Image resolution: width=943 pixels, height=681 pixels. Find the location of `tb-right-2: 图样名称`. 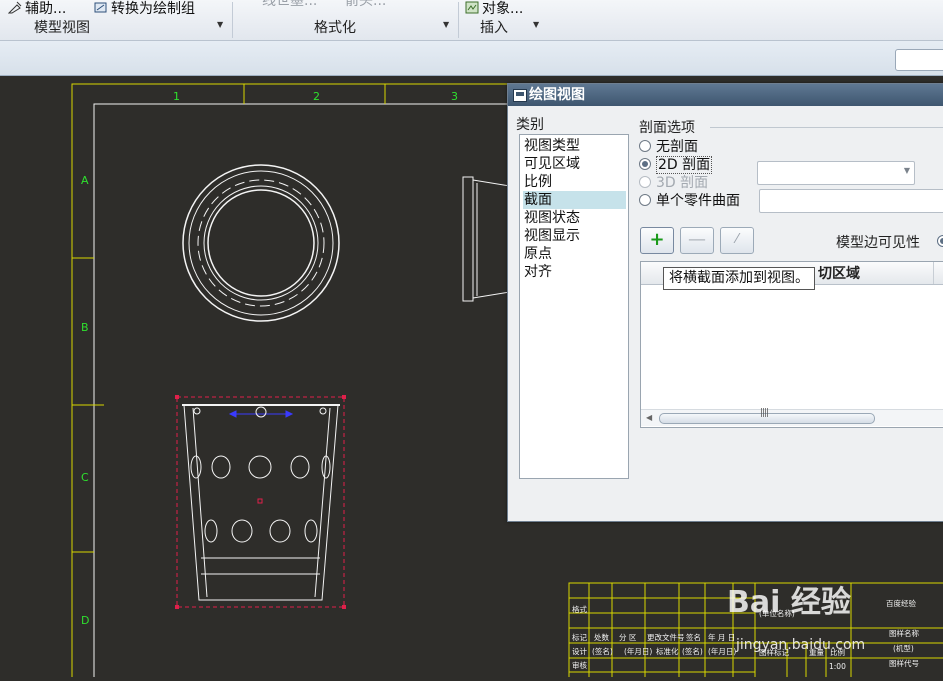

tb-right-2: 图样名称 is located at coordinates (904, 633).